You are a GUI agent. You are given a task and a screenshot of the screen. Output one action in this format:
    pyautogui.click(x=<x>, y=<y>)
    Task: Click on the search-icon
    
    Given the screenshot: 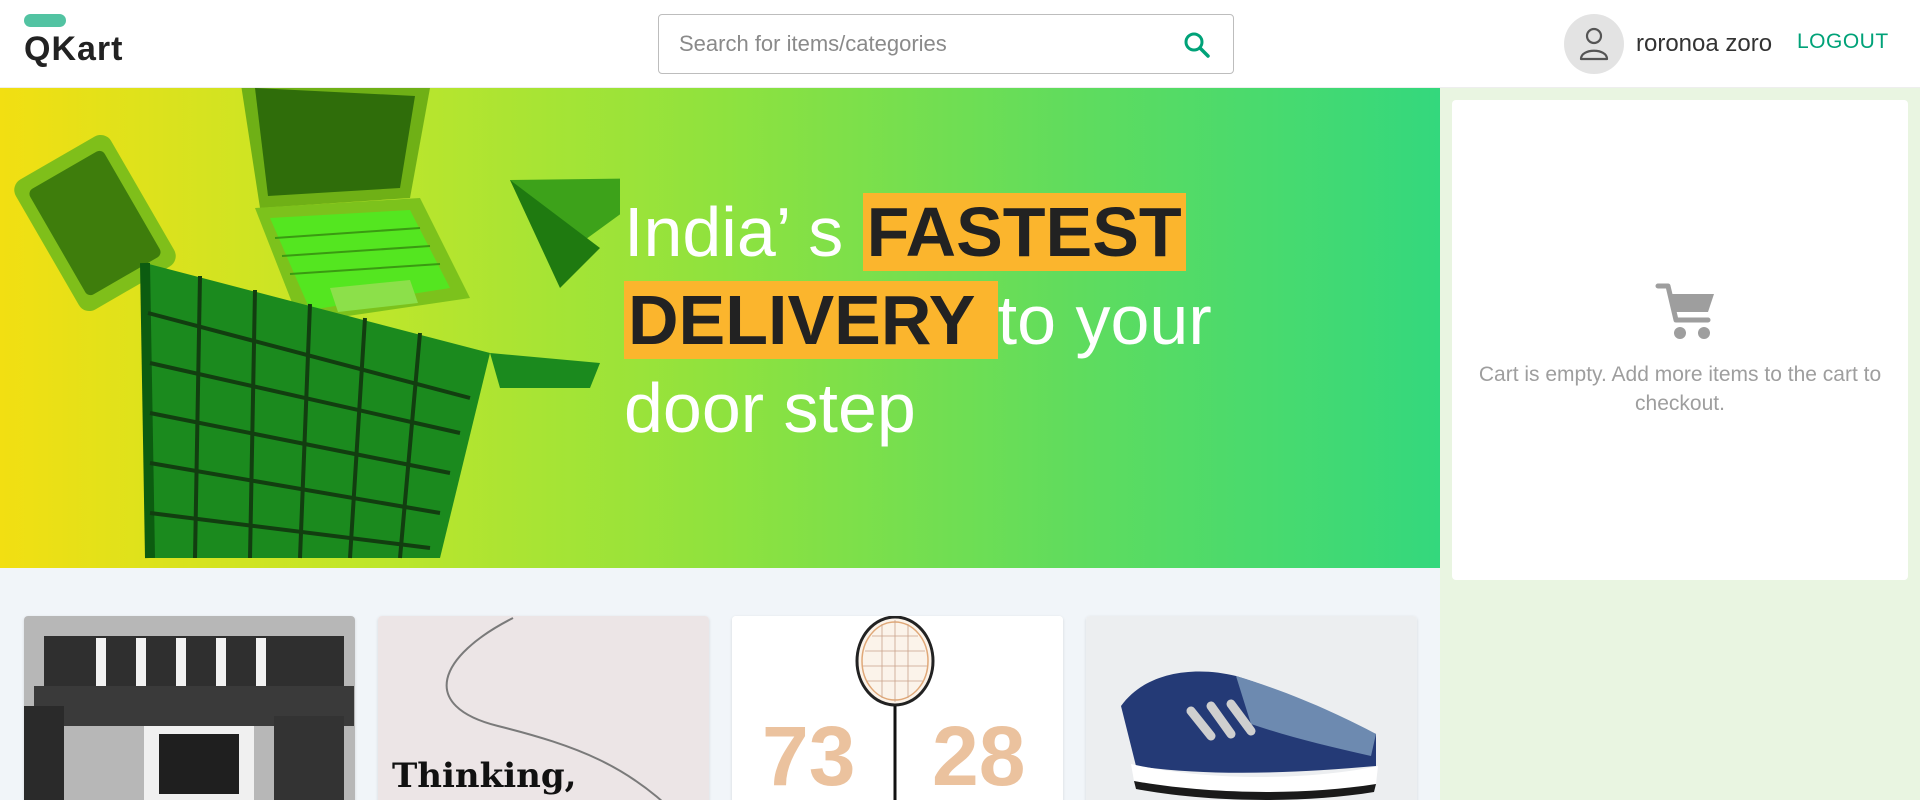 What is the action you would take?
    pyautogui.click(x=1197, y=45)
    